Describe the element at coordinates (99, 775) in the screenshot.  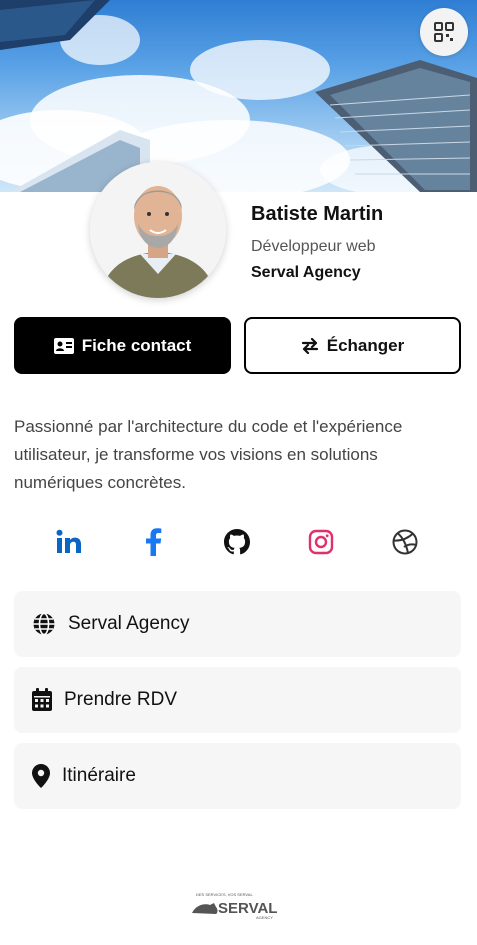
I see `directions-link-label: Itinéraire` at that location.